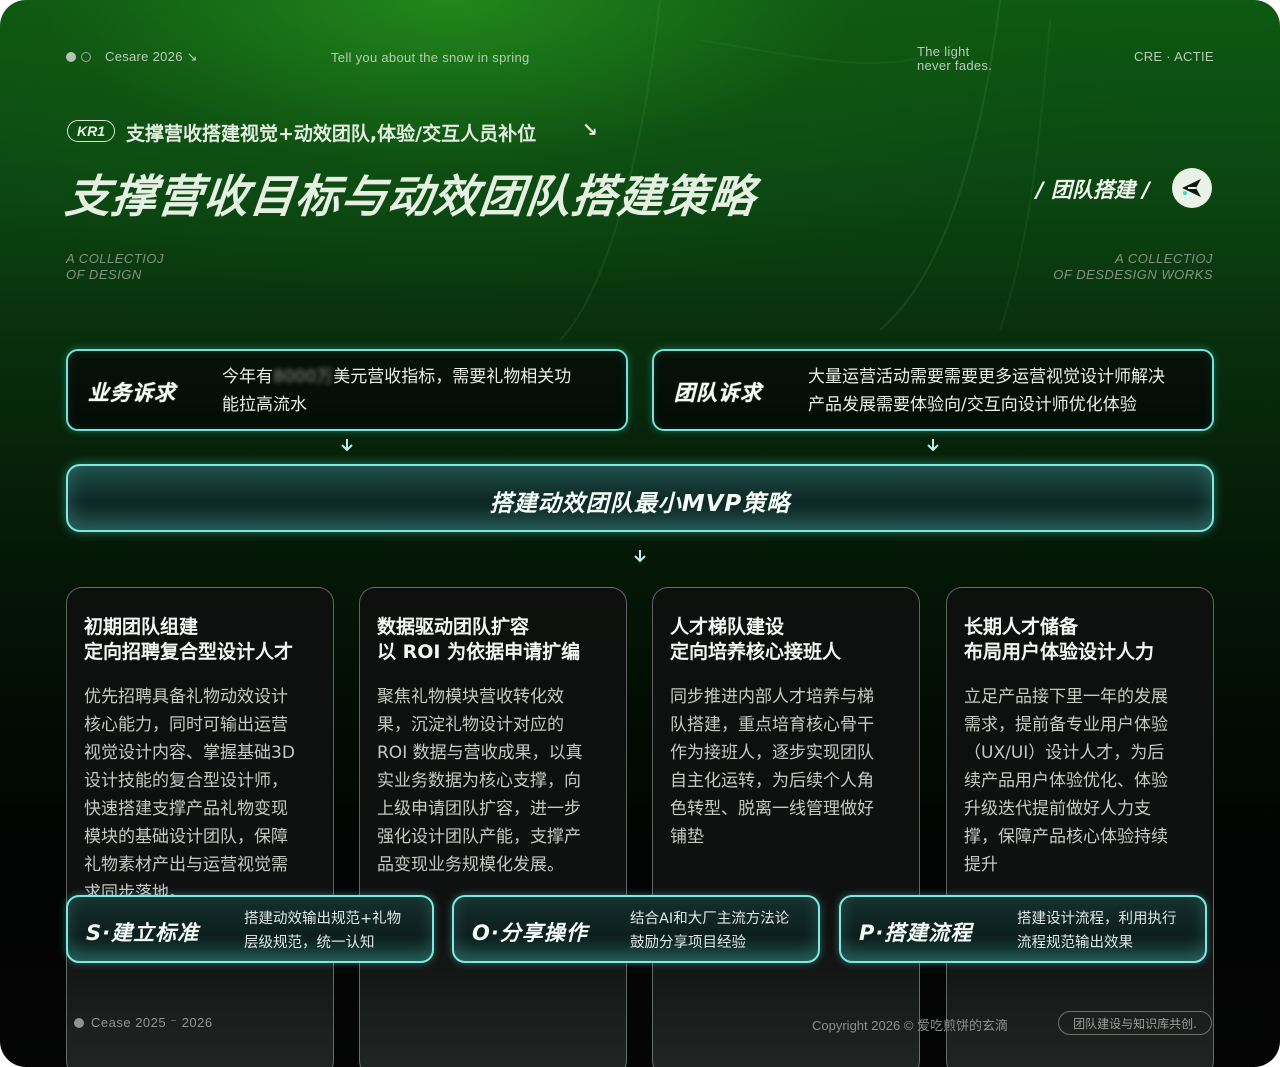 This screenshot has width=1280, height=1067. I want to click on column-title: 人才梯队建设, so click(727, 627).